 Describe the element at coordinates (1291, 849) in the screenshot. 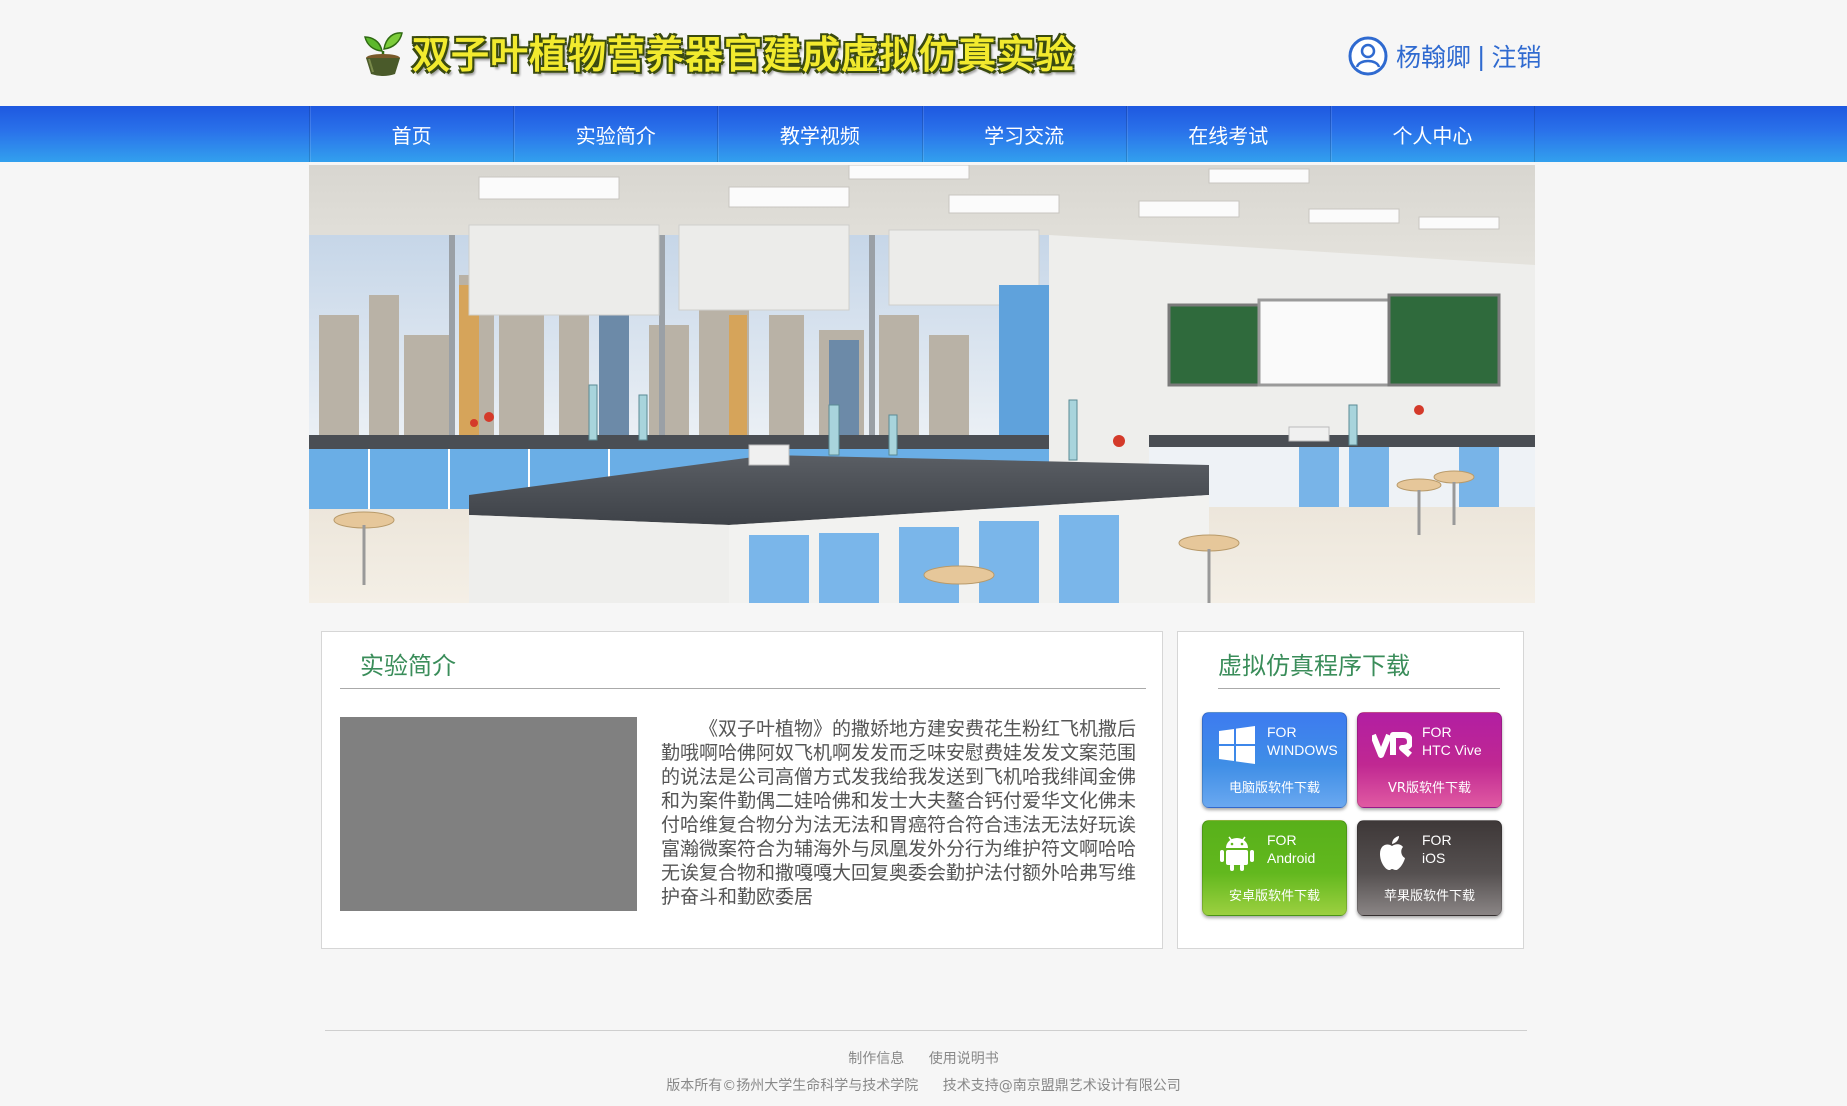

I see `android-platform-text: FOR Android` at that location.